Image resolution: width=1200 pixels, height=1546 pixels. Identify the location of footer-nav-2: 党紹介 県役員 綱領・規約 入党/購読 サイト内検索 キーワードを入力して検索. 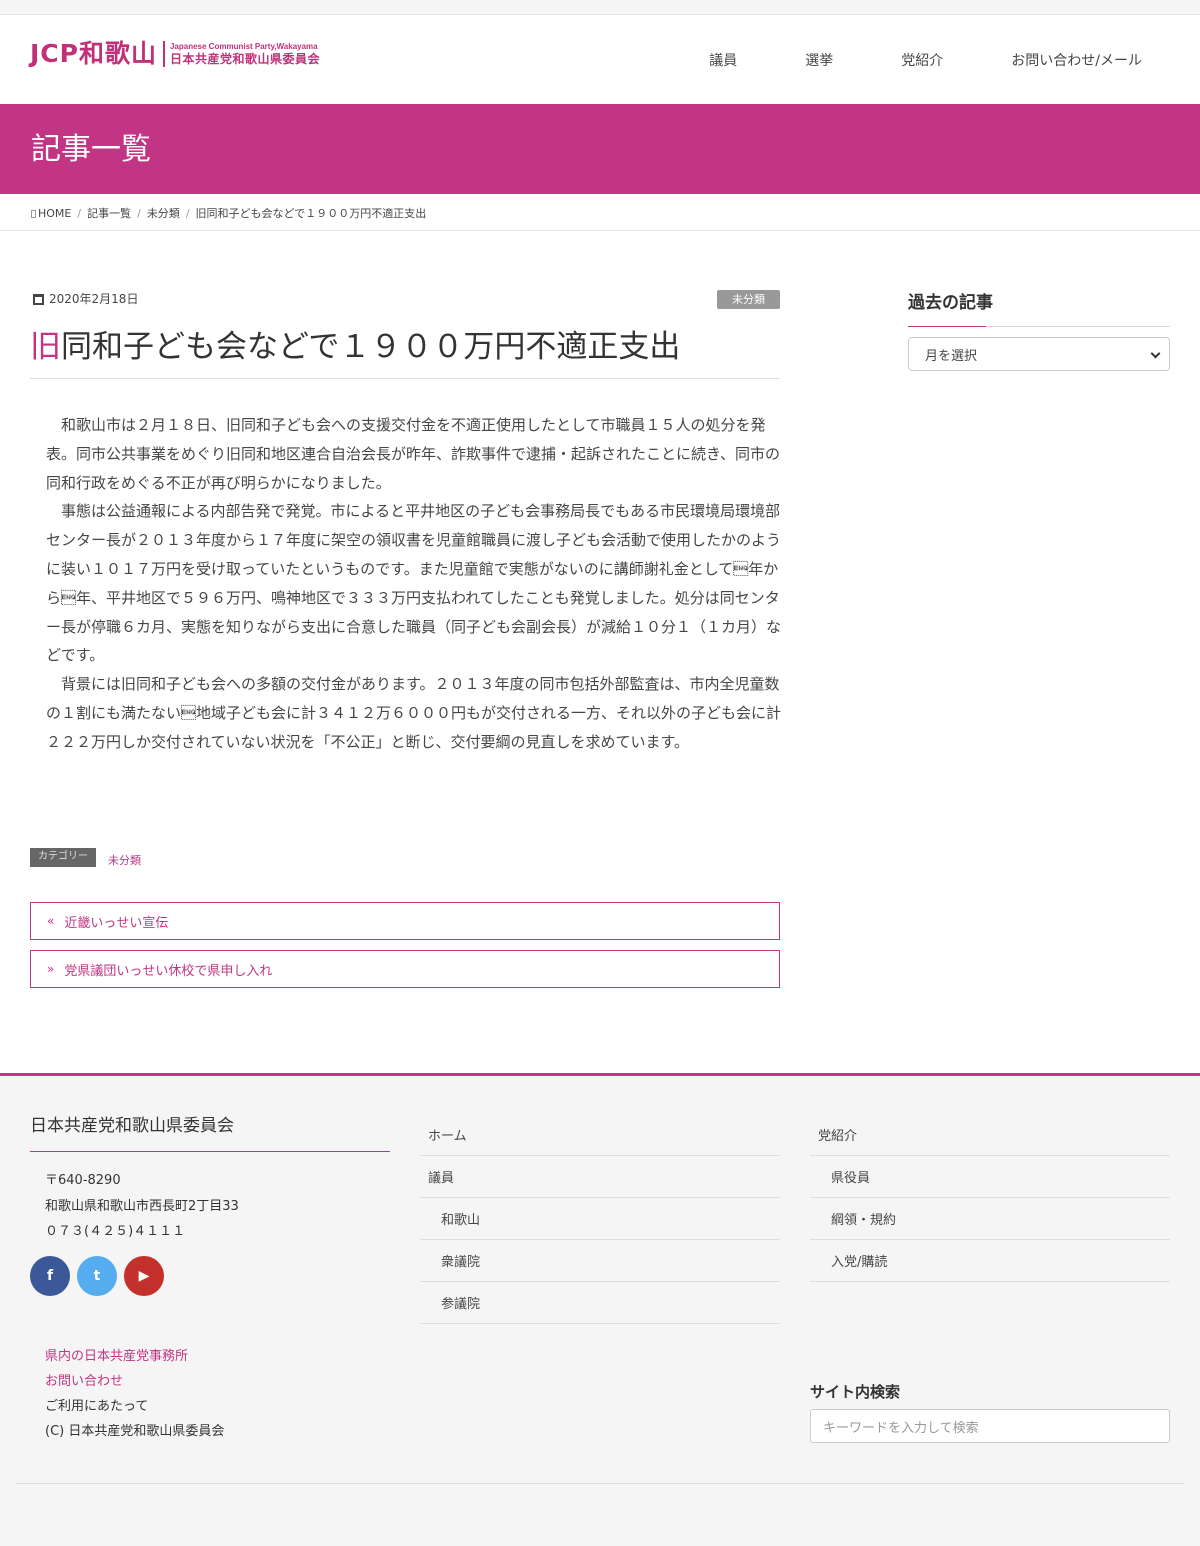
(990, 1278).